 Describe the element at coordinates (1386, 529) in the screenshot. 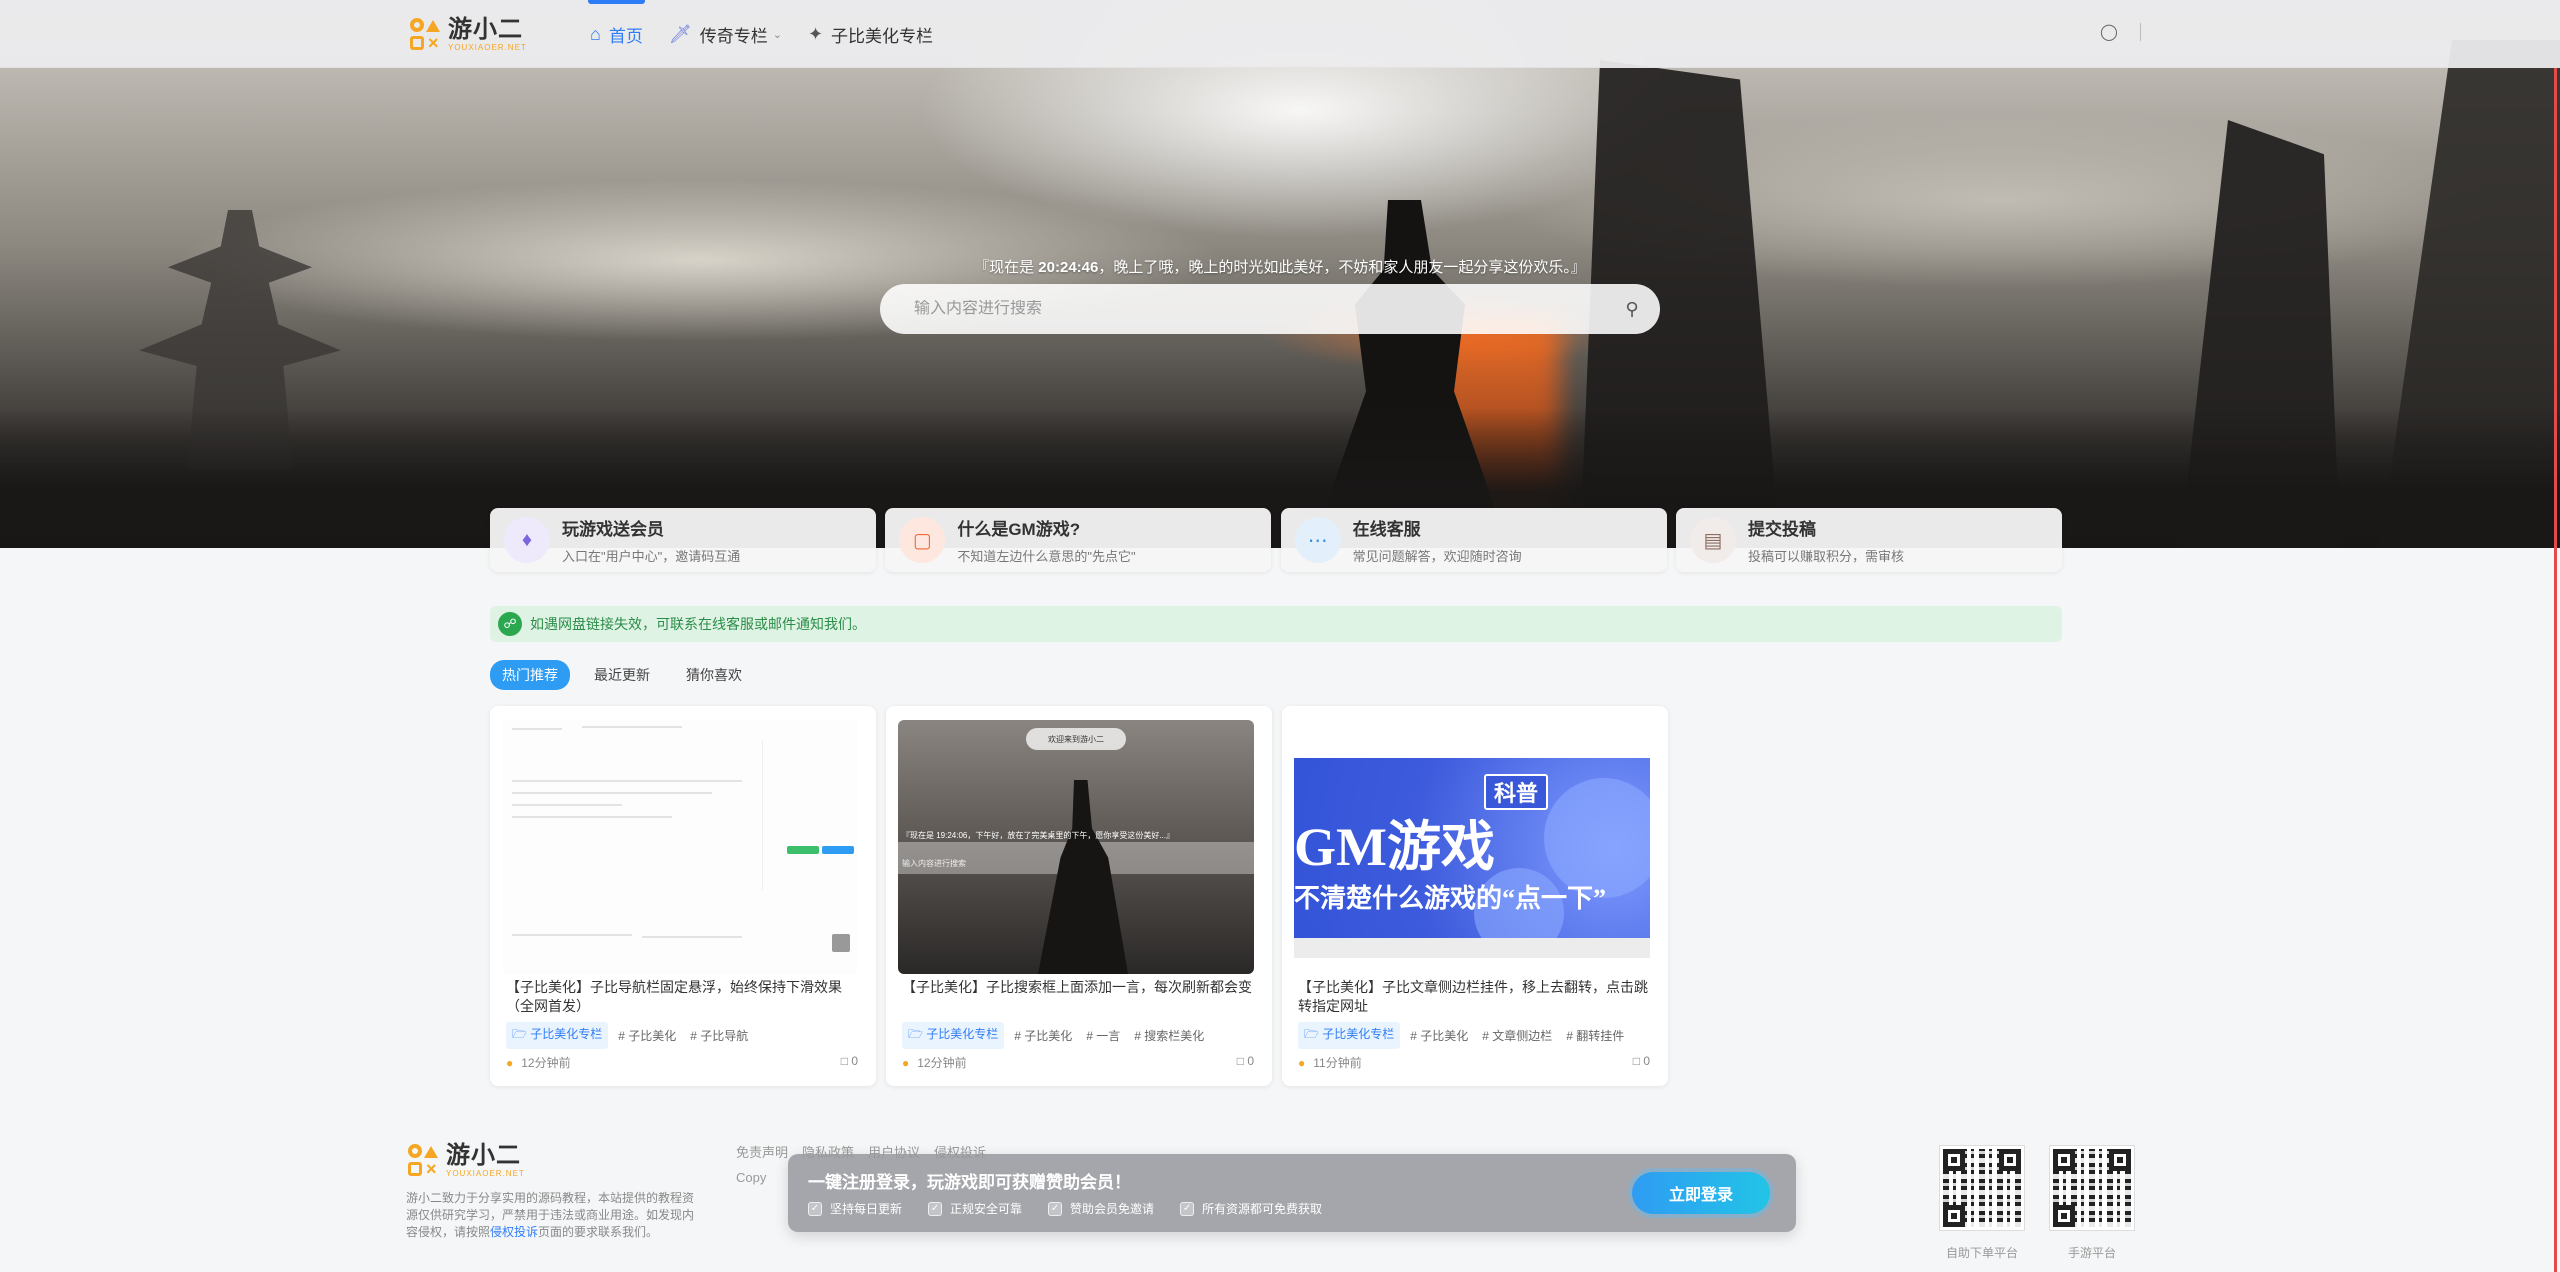

I see `feature-title: 在线客服` at that location.